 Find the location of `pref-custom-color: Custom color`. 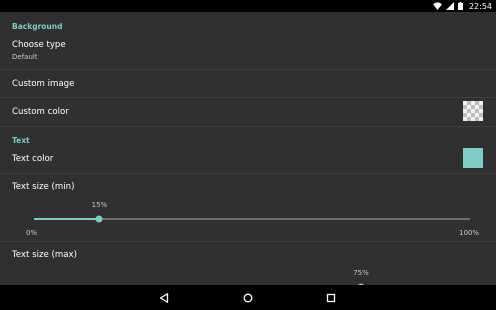

pref-custom-color: Custom color is located at coordinates (248, 112).